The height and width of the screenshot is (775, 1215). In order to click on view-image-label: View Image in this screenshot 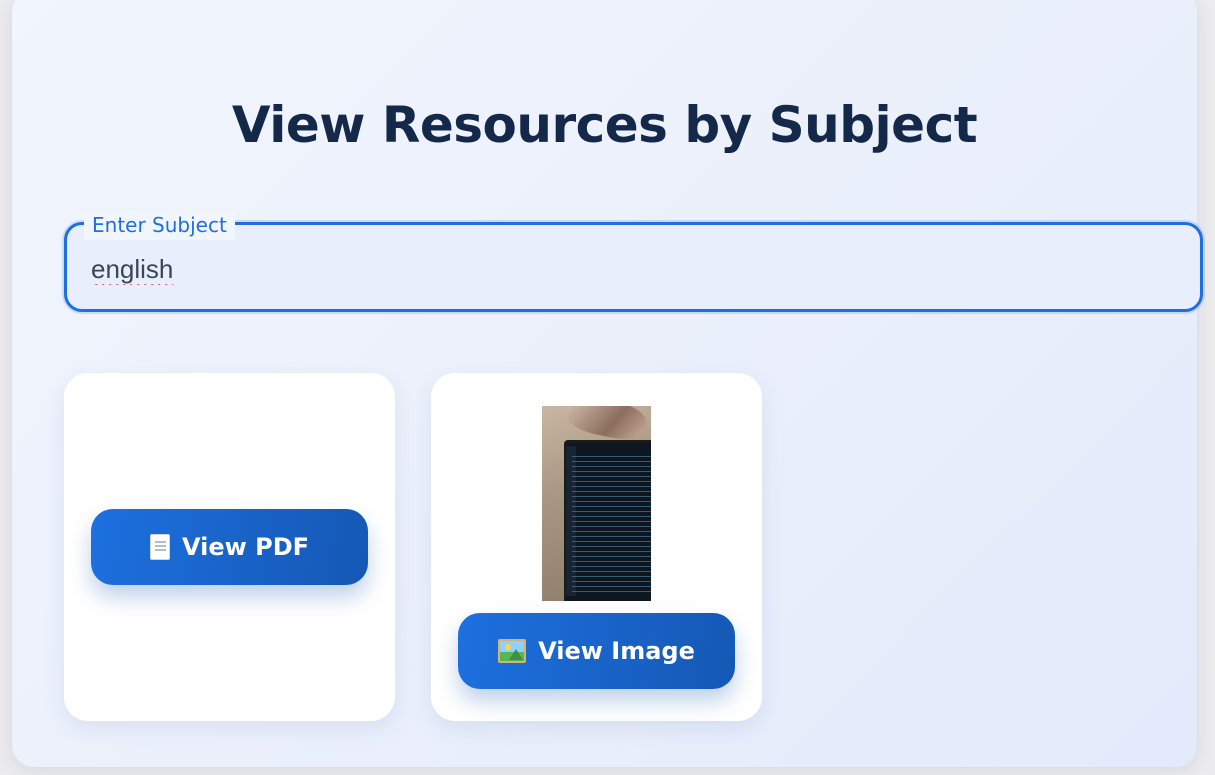, I will do `click(616, 651)`.